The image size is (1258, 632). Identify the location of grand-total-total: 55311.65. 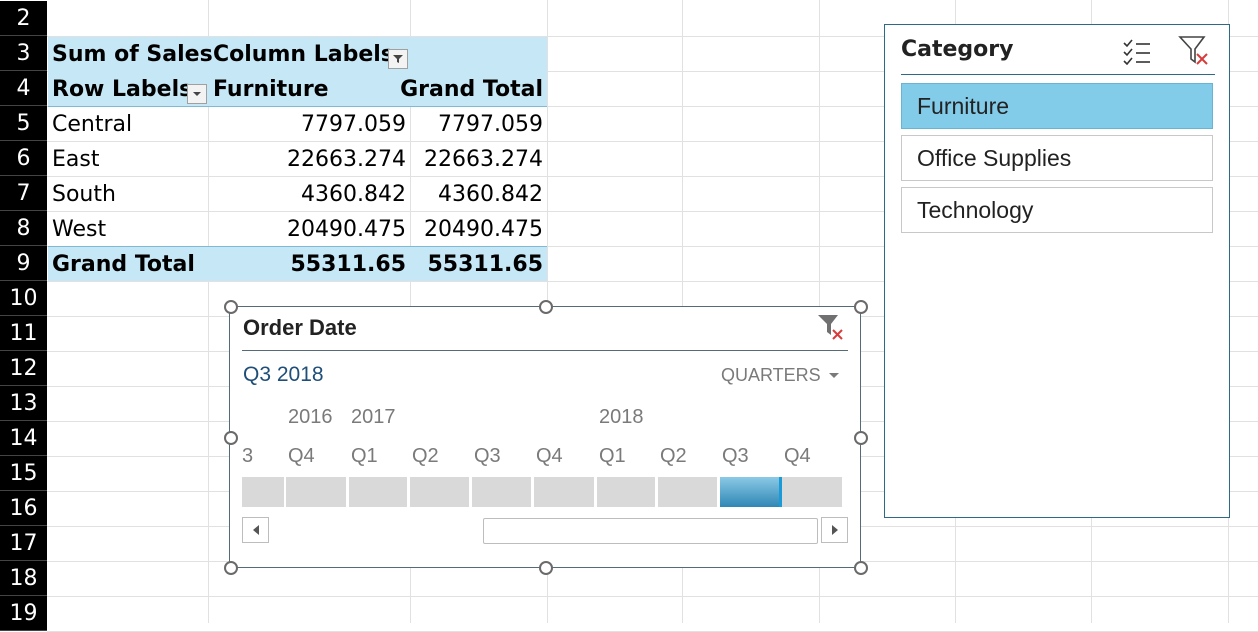
(476, 264).